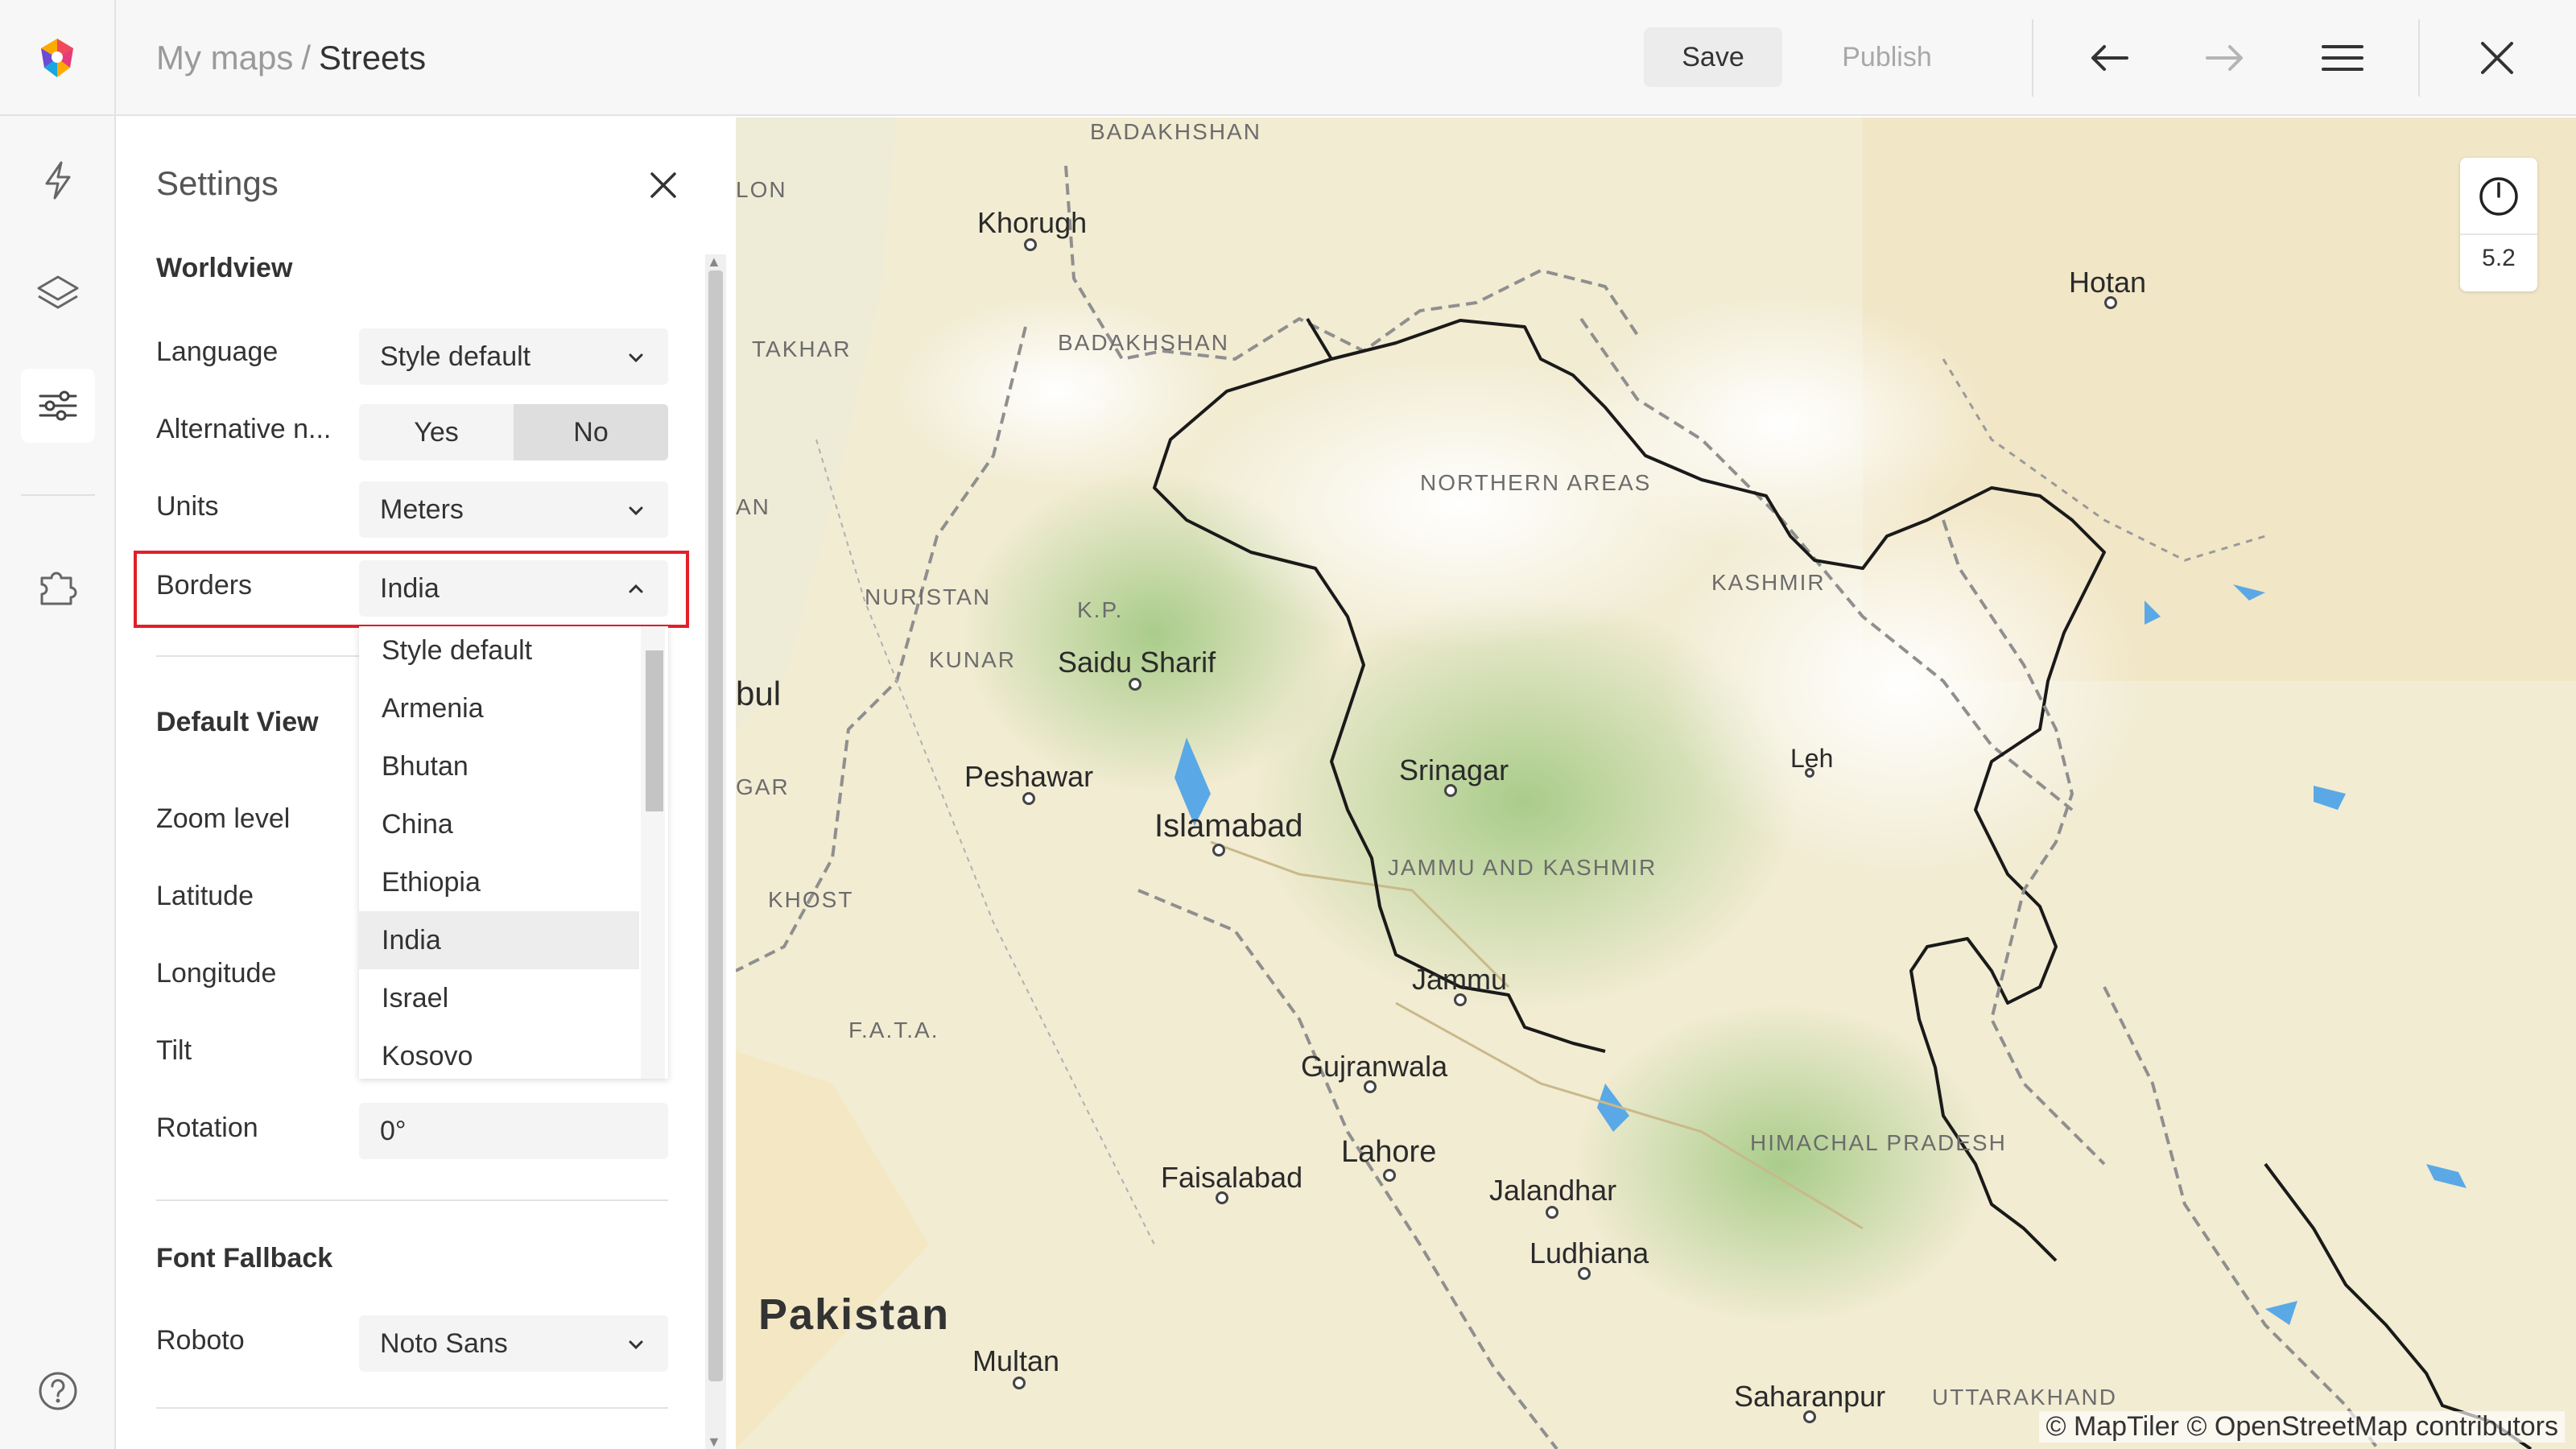 The width and height of the screenshot is (2576, 1449). Describe the element at coordinates (513, 509) in the screenshot. I see `units-select: Meters` at that location.